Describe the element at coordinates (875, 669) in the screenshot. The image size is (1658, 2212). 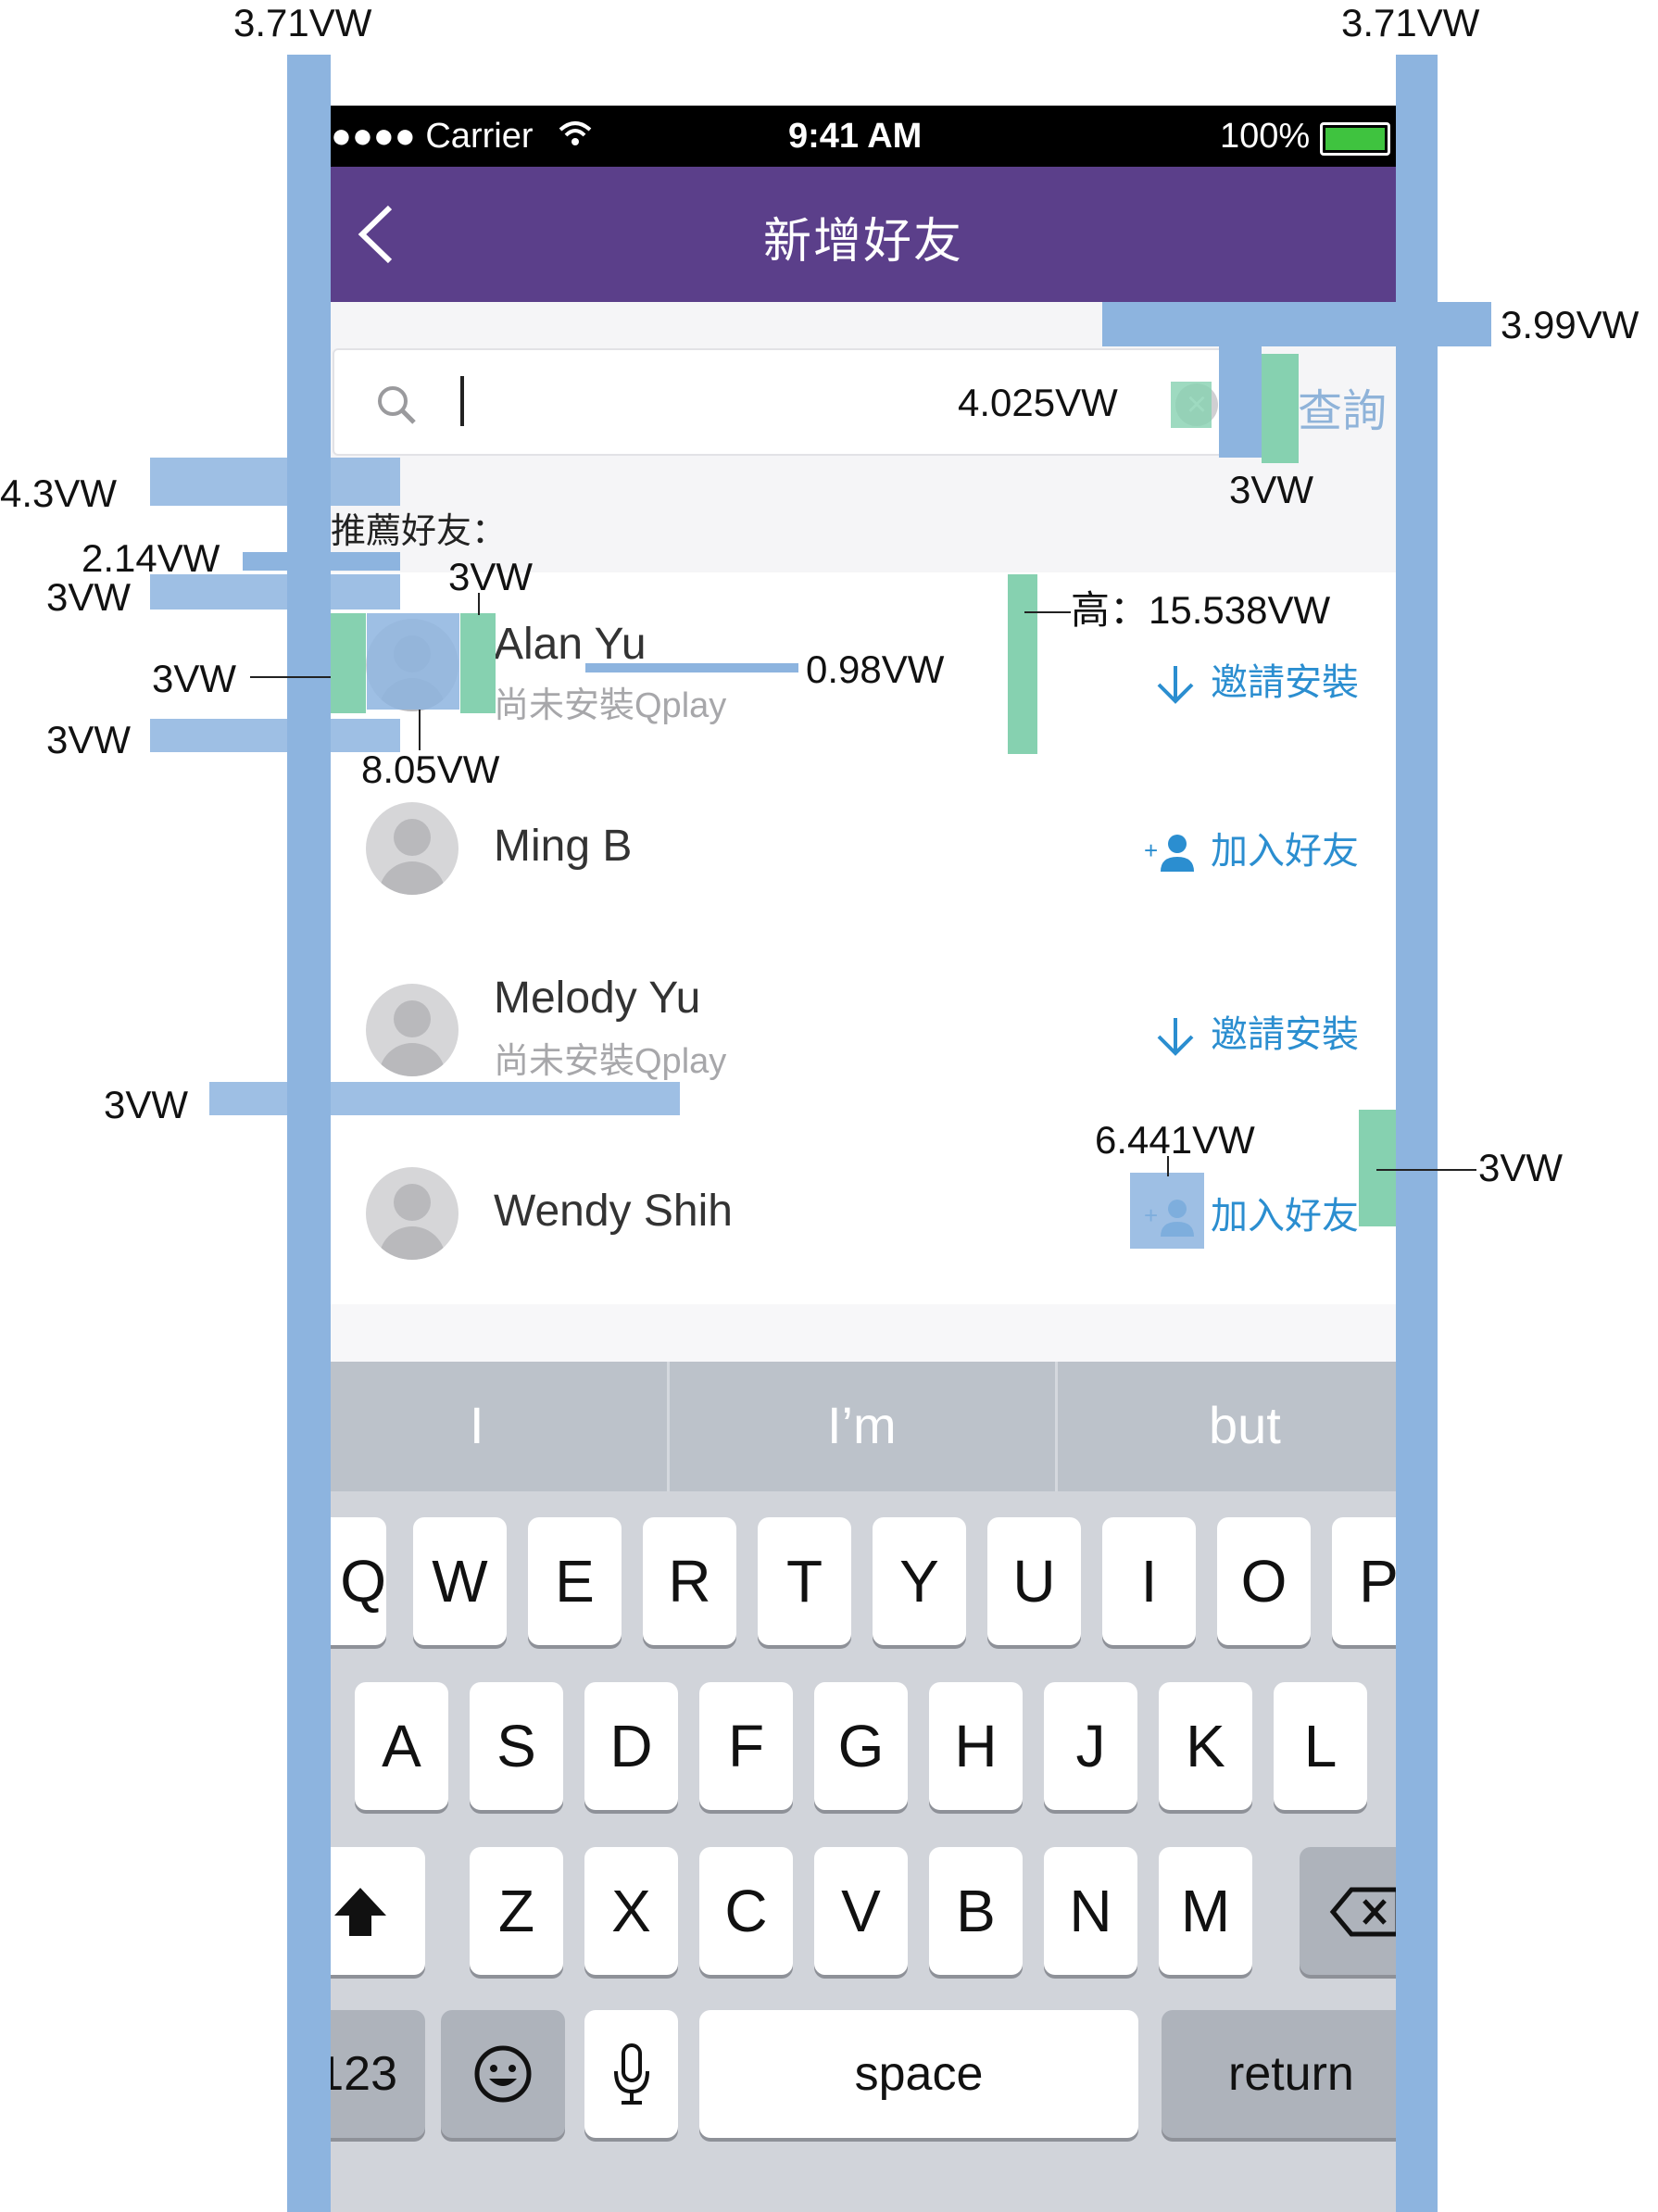
I see `annotation-name-gap: 0.98VW` at that location.